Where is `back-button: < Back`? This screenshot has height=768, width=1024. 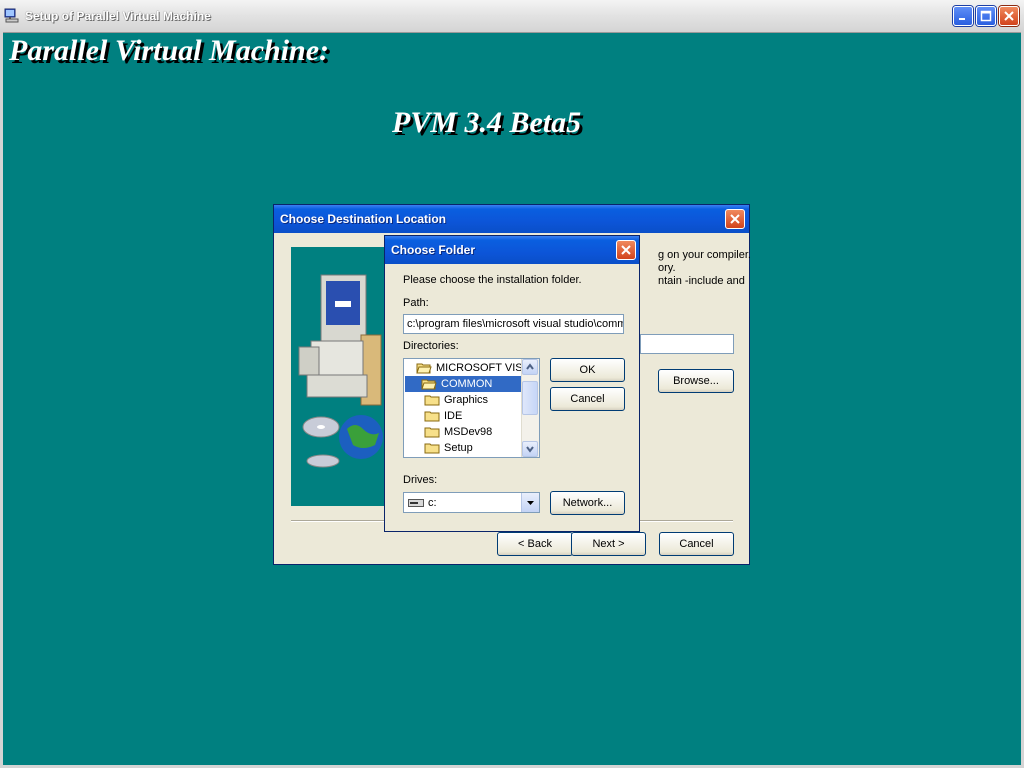
back-button: < Back is located at coordinates (535, 544).